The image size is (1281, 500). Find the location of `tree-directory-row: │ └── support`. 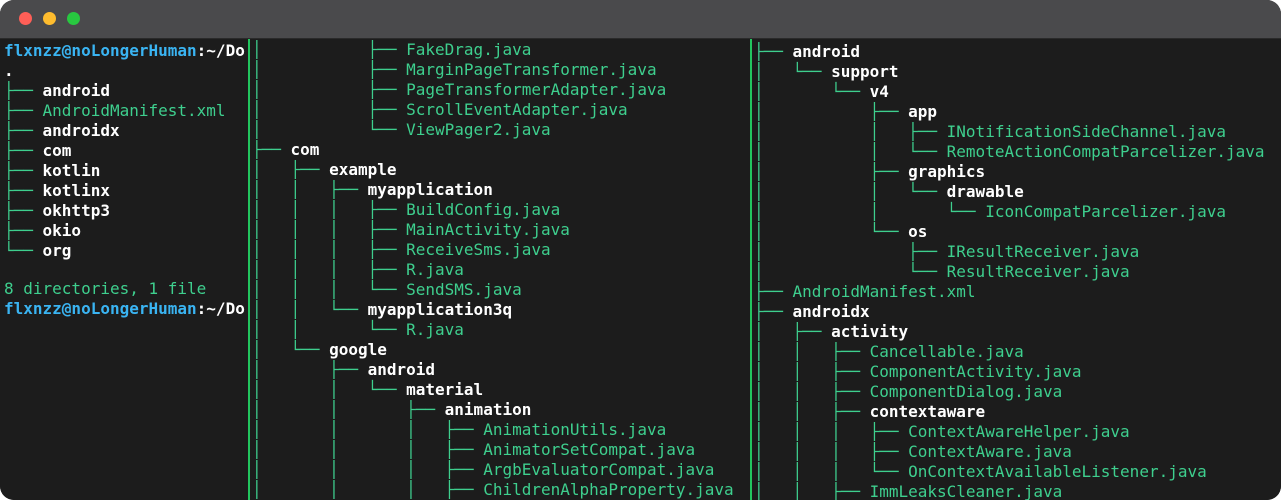

tree-directory-row: │ └── support is located at coordinates (826, 72).